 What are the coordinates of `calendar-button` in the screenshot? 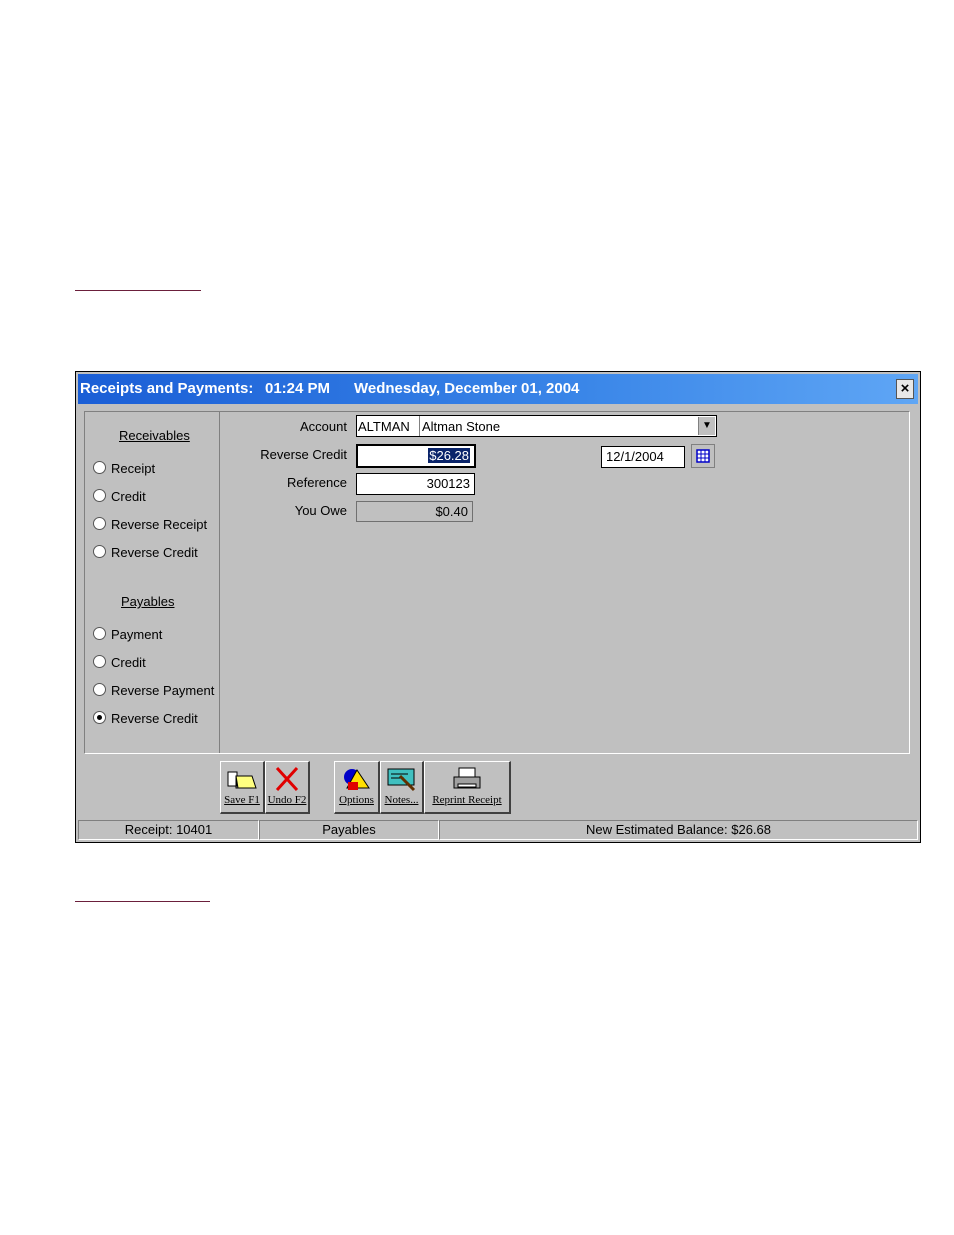 It's located at (703, 456).